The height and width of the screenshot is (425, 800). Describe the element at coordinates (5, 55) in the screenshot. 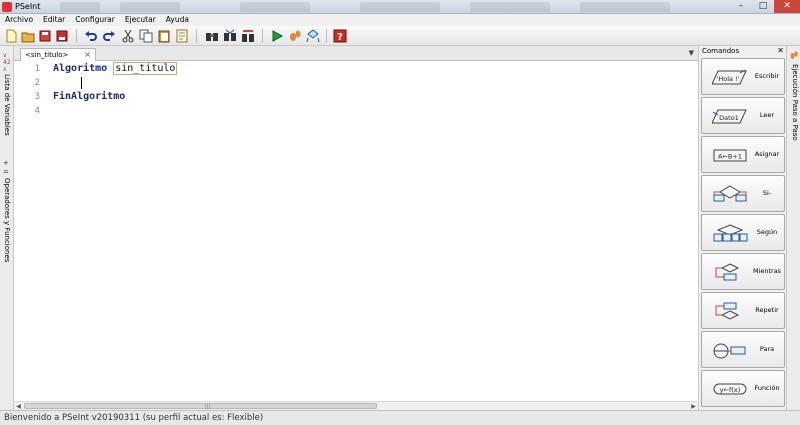

I see `svg-text: v` at that location.